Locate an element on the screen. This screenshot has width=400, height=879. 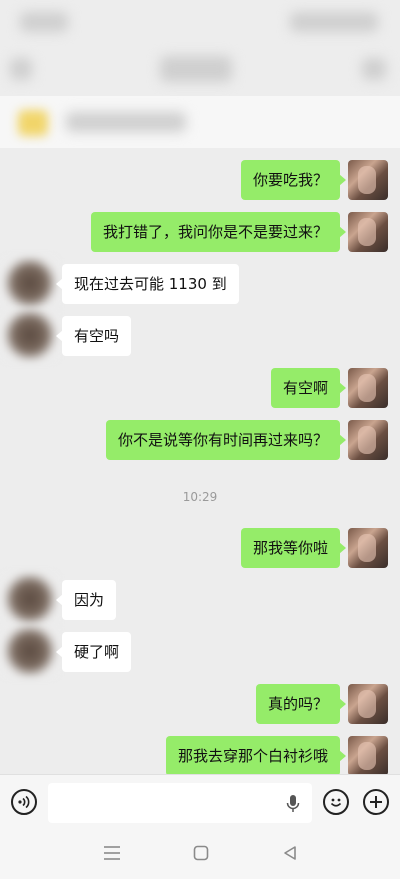
message-input is located at coordinates (180, 803).